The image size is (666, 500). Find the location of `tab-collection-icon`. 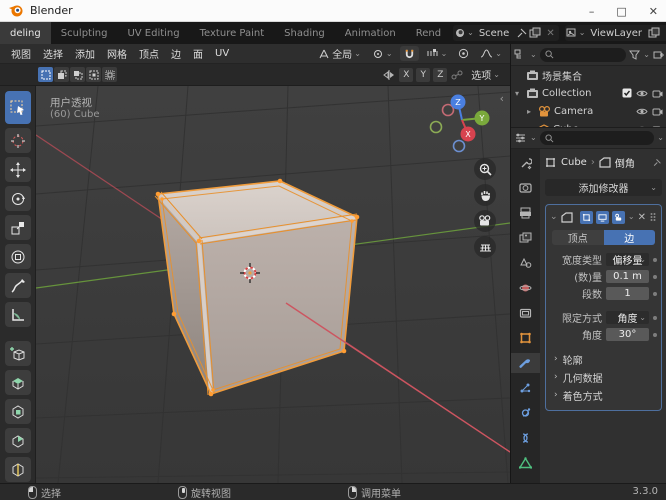

tab-collection-icon is located at coordinates (525, 313).